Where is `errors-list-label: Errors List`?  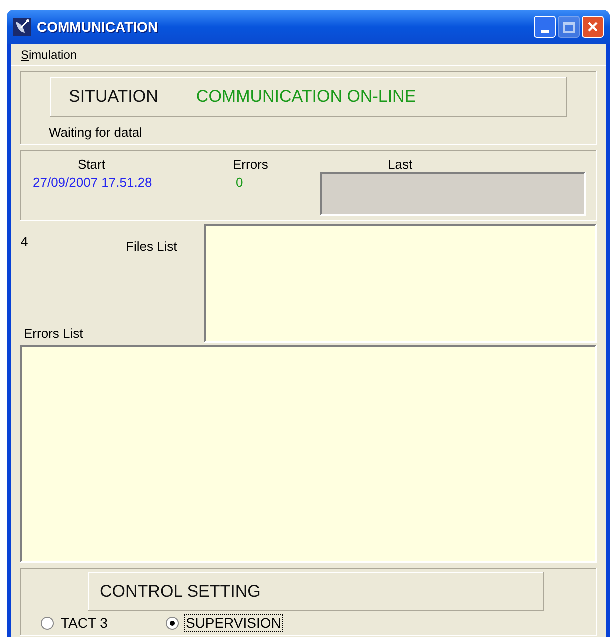 errors-list-label: Errors List is located at coordinates (54, 333).